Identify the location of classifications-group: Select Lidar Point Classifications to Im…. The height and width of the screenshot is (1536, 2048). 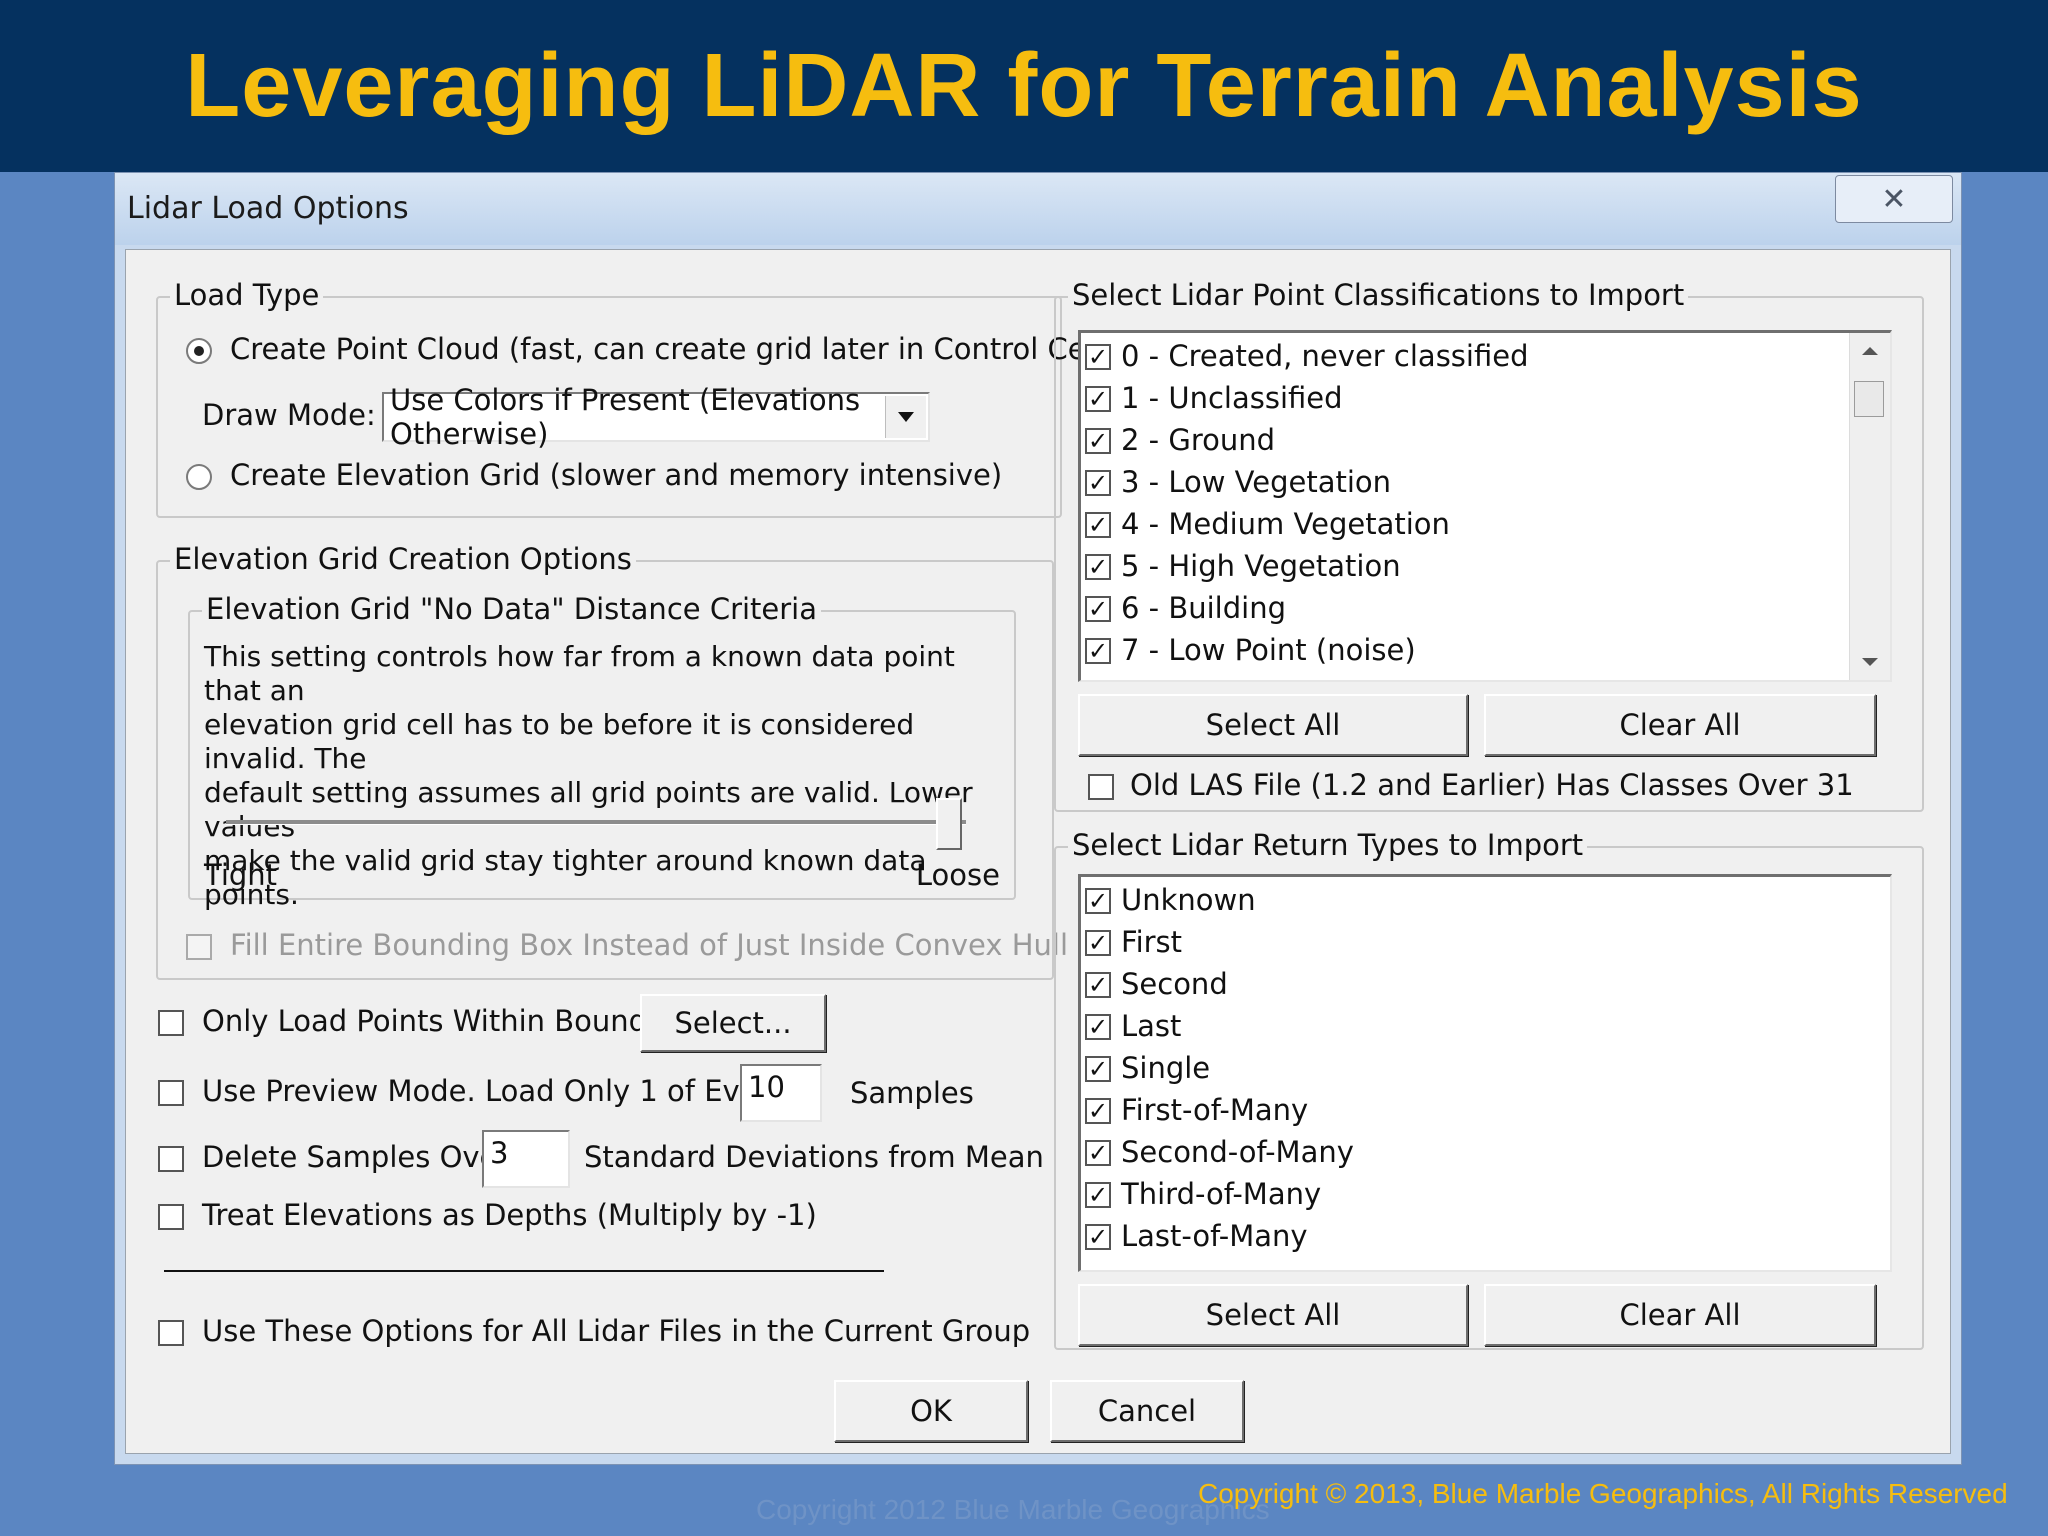
(1489, 545).